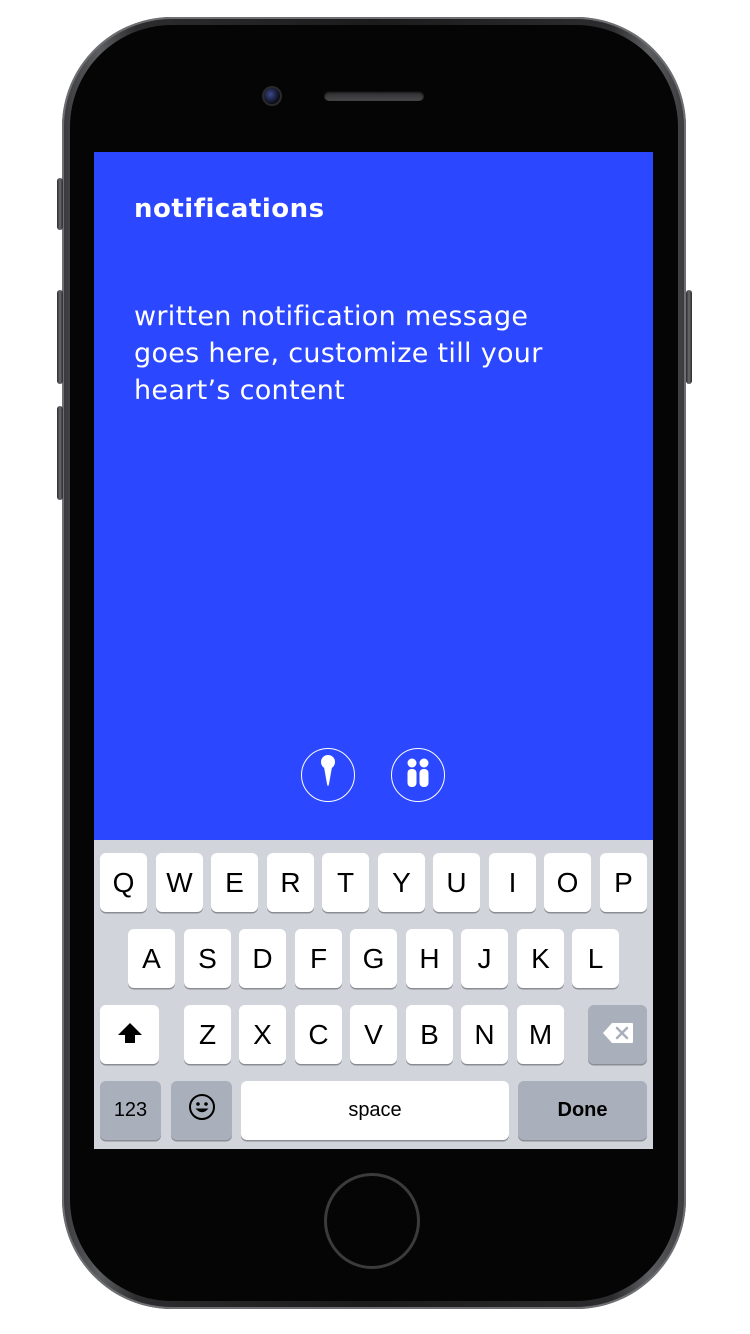 This screenshot has height=1334, width=750. I want to click on front-camera, so click(272, 96).